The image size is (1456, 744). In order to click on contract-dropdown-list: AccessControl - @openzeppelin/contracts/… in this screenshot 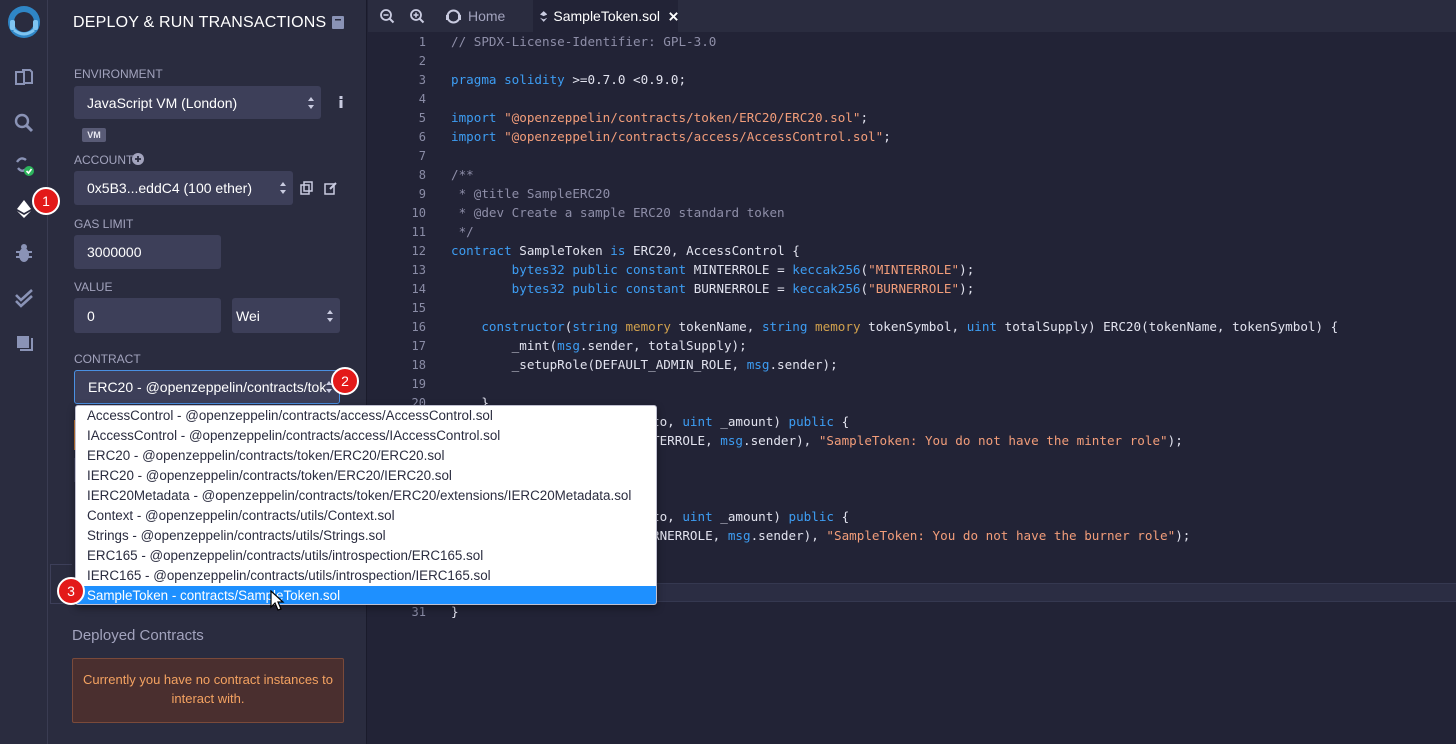, I will do `click(366, 505)`.